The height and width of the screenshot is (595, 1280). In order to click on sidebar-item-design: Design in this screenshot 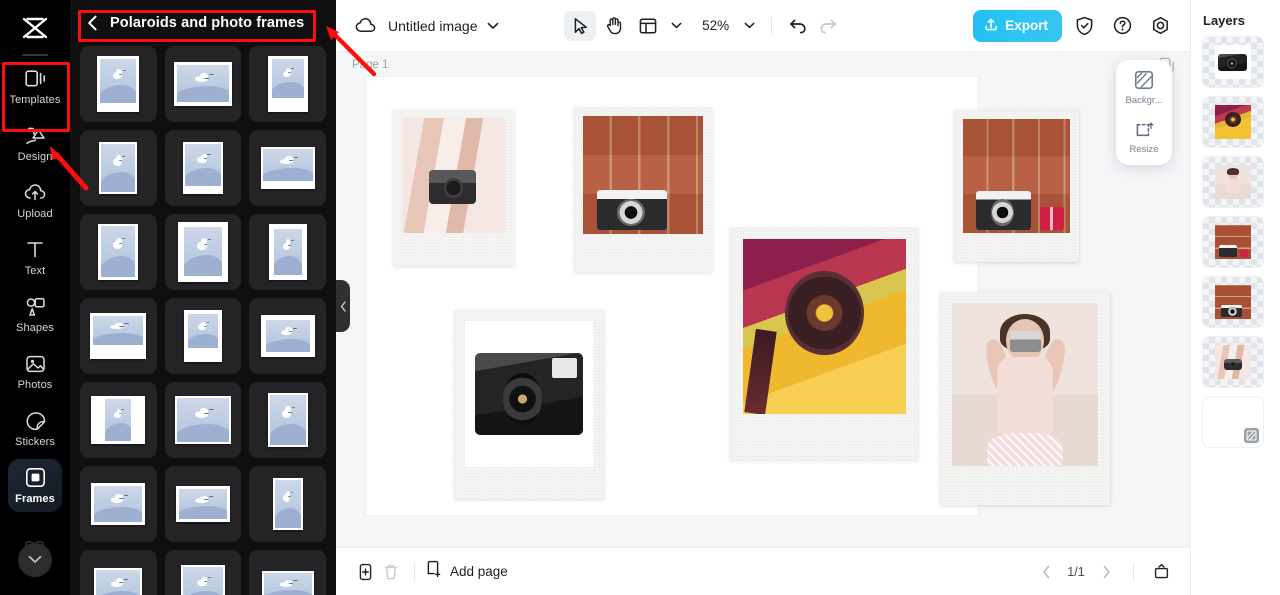, I will do `click(35, 143)`.